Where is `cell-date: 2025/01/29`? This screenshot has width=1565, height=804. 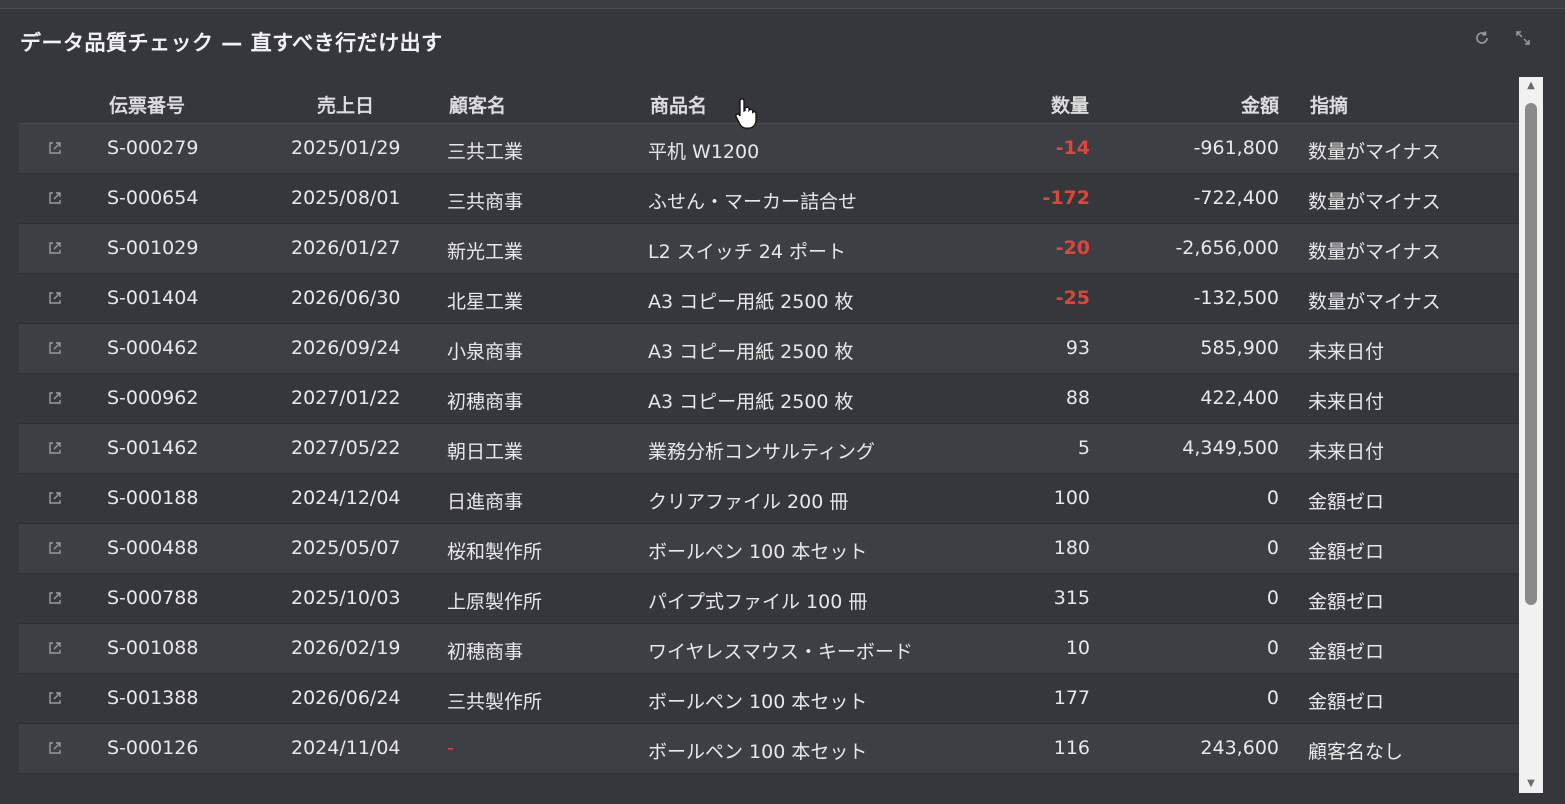
cell-date: 2025/01/29 is located at coordinates (346, 148).